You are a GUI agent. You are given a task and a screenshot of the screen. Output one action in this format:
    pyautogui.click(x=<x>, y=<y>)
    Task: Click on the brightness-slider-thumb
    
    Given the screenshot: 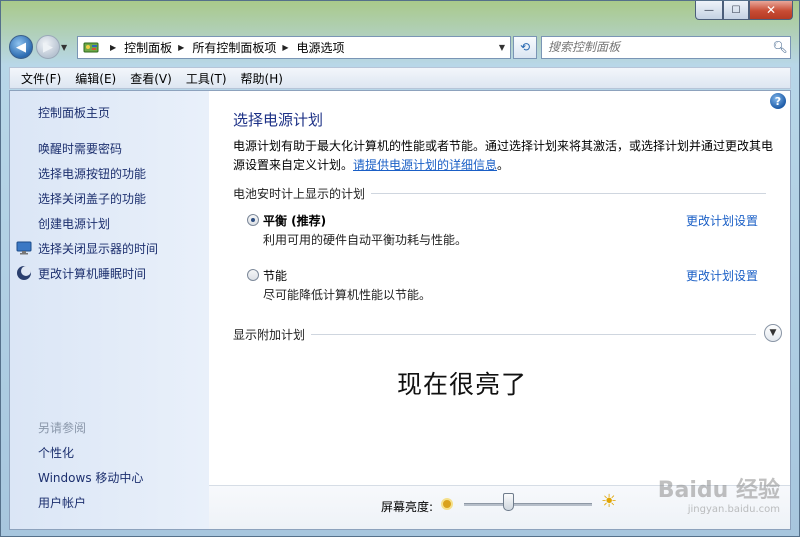 What is the action you would take?
    pyautogui.click(x=509, y=502)
    